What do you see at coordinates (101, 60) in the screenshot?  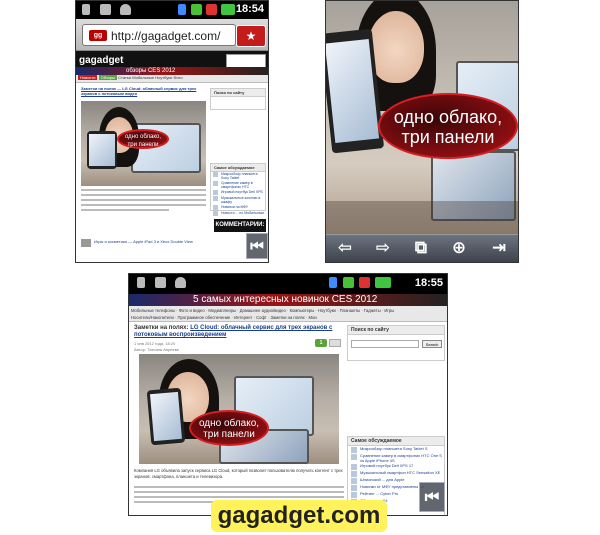 I see `site-logo: gagadget` at bounding box center [101, 60].